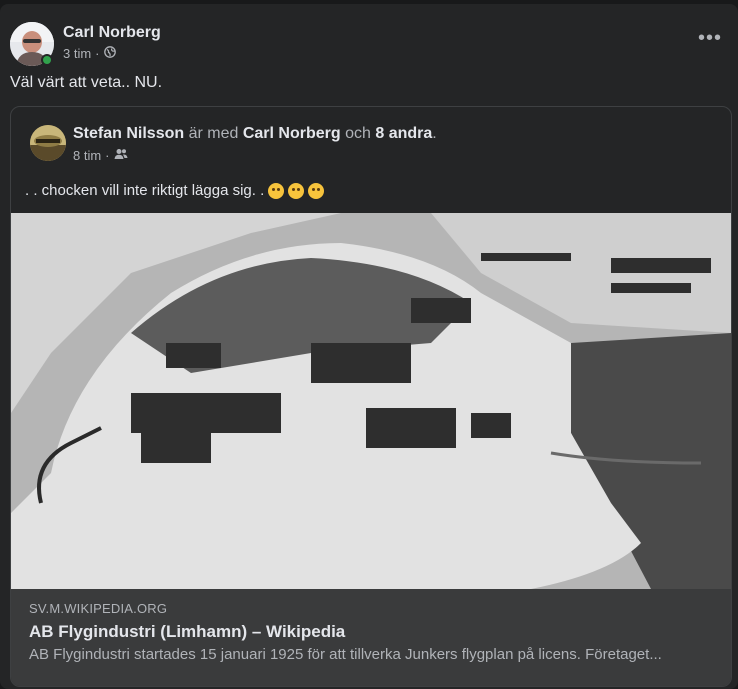 This screenshot has height=689, width=738. What do you see at coordinates (48, 143) in the screenshot?
I see `shared-author-avatar` at bounding box center [48, 143].